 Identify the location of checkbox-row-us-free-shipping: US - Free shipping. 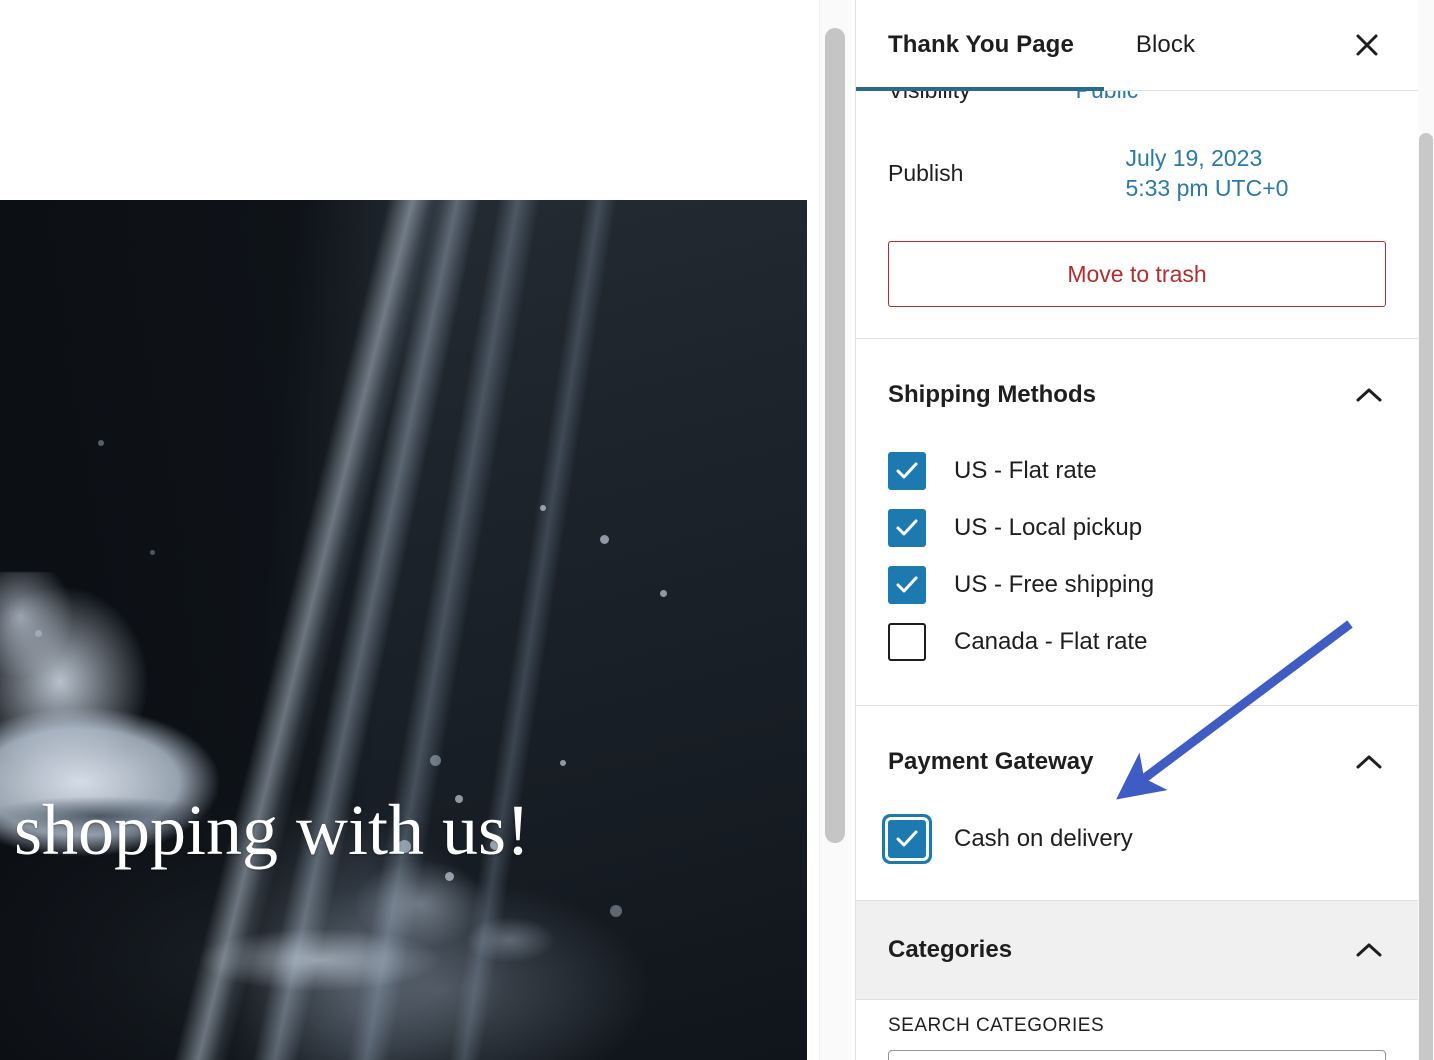
(1137, 584).